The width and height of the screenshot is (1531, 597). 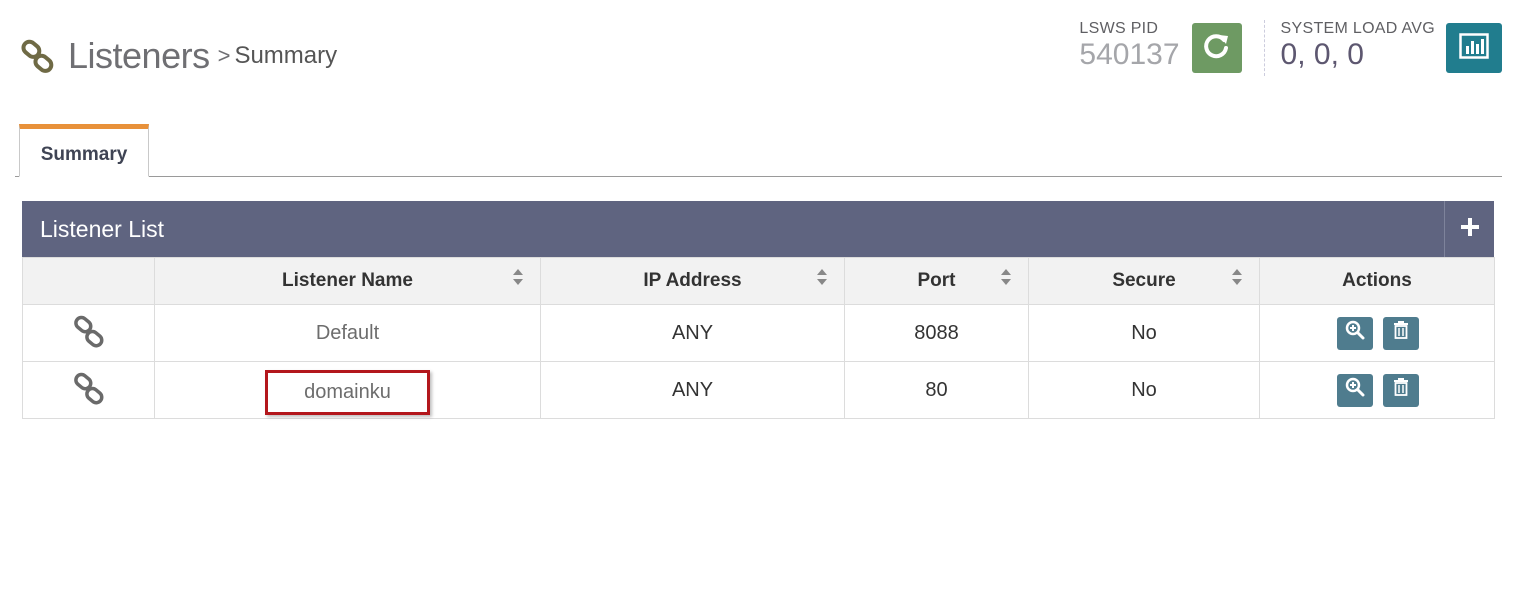 What do you see at coordinates (102, 228) in the screenshot?
I see `panel-title: Listener List` at bounding box center [102, 228].